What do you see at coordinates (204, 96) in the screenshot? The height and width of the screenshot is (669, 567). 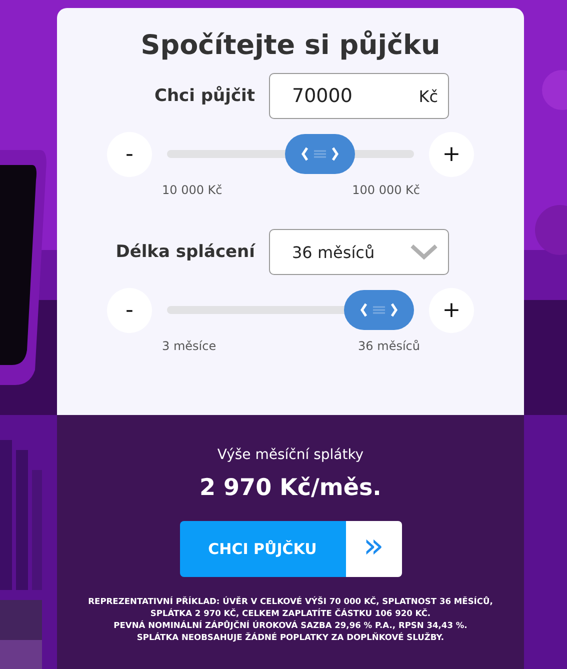 I see `field-label: Chci půjčit` at bounding box center [204, 96].